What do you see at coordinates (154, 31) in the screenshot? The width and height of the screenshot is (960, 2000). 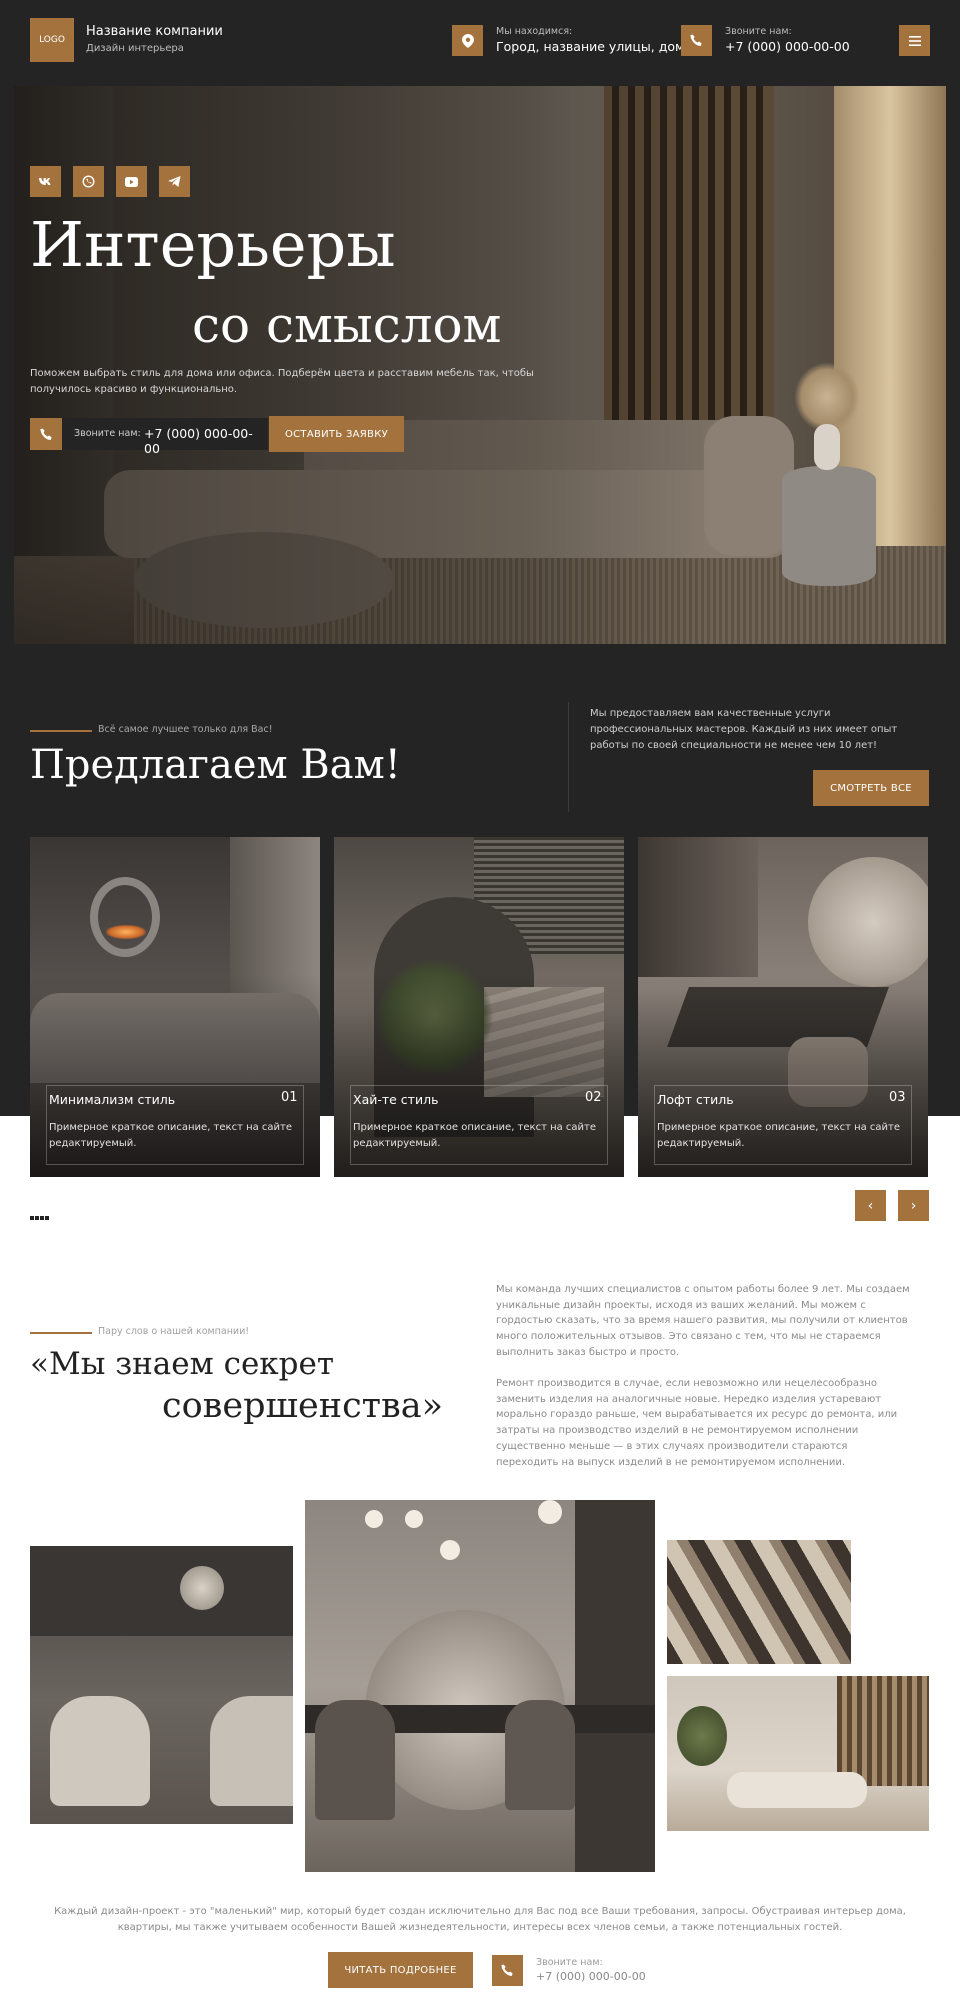 I see `company-name: Название компании` at bounding box center [154, 31].